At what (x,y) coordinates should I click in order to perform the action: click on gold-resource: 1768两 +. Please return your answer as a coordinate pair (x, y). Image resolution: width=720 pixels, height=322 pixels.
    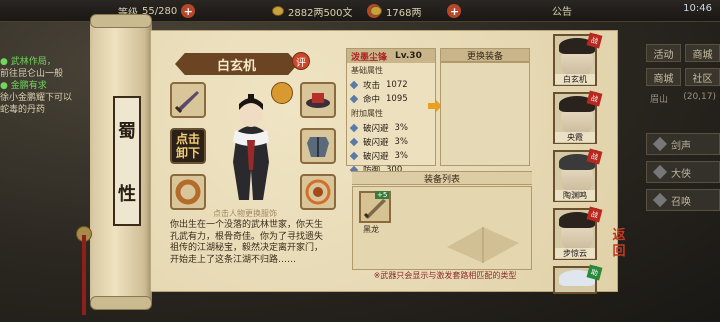
    Looking at the image, I should click on (416, 11).